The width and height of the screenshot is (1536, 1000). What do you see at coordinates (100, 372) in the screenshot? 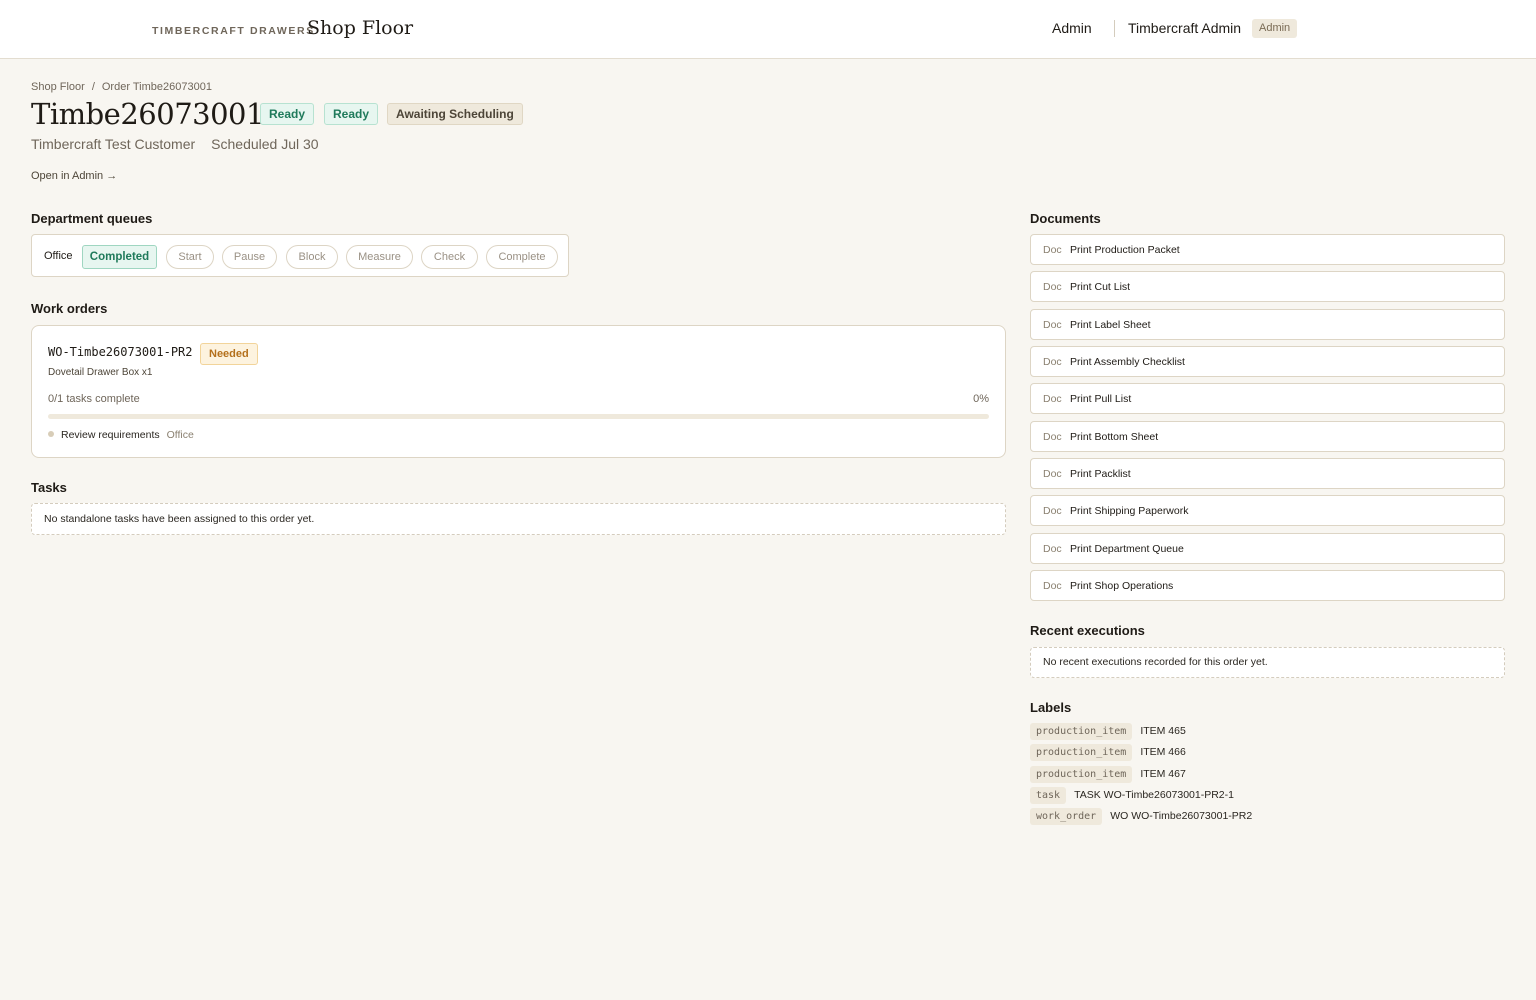
I see `work-order-item: Dovetail Drawer Box x1` at bounding box center [100, 372].